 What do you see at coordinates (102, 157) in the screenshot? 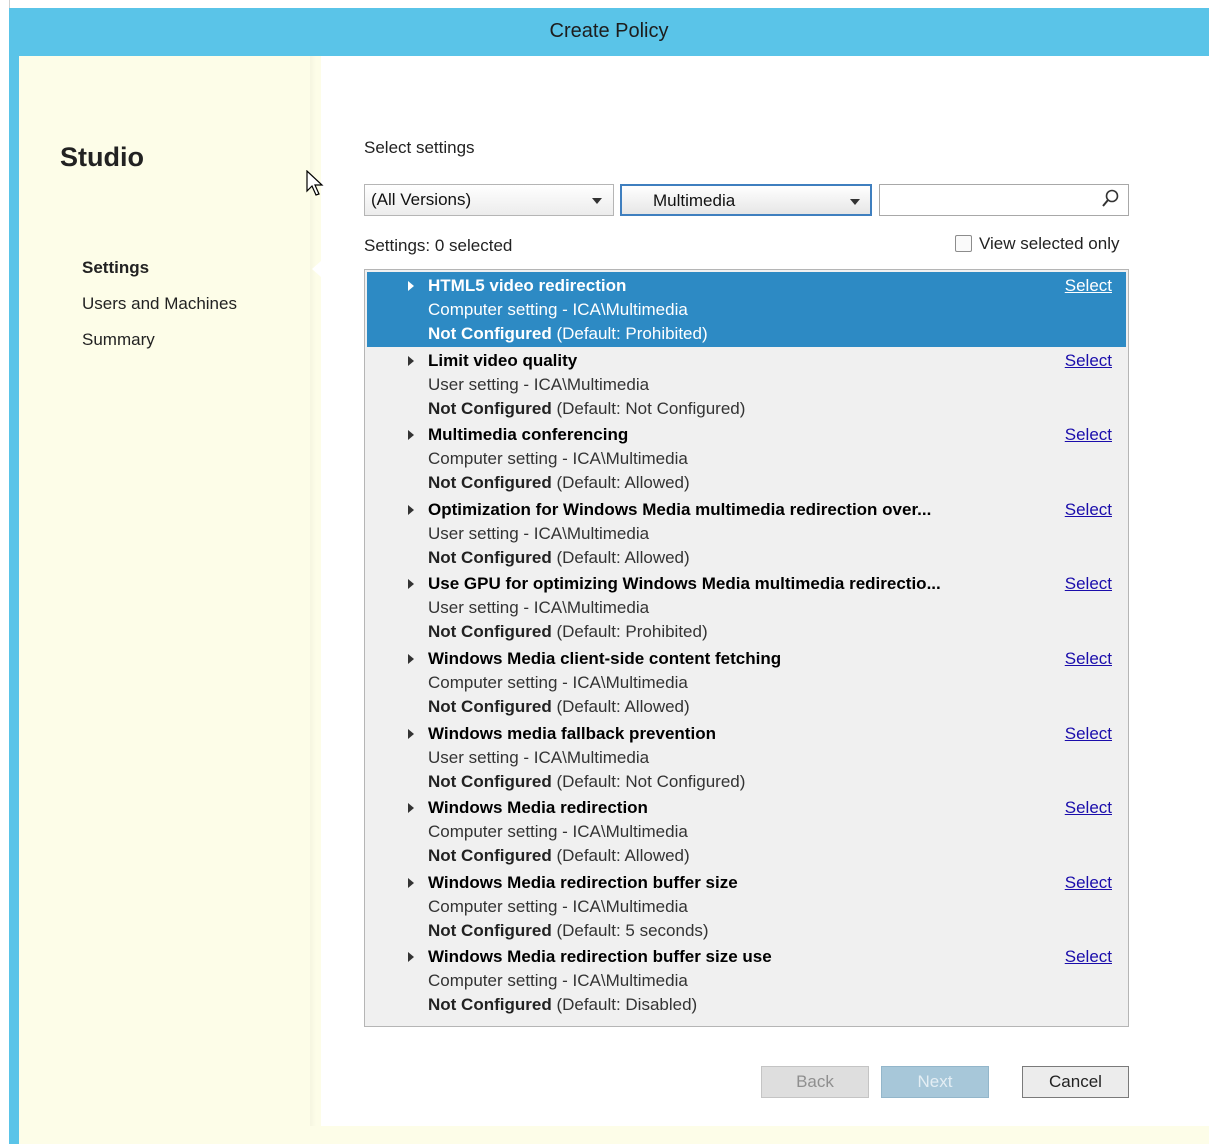
I see `app-name: Studio` at bounding box center [102, 157].